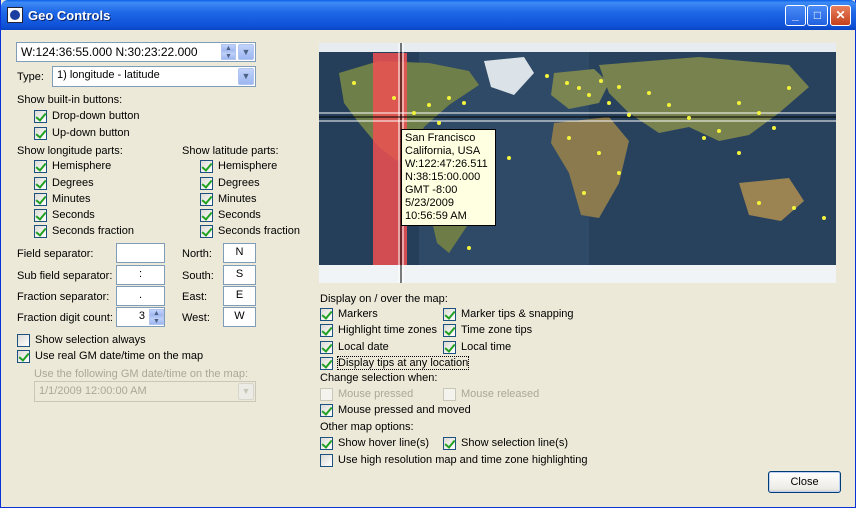 The height and width of the screenshot is (508, 856). I want to click on mouse-pressed-moved-checkbox: Mouse pressed and moved, so click(395, 410).